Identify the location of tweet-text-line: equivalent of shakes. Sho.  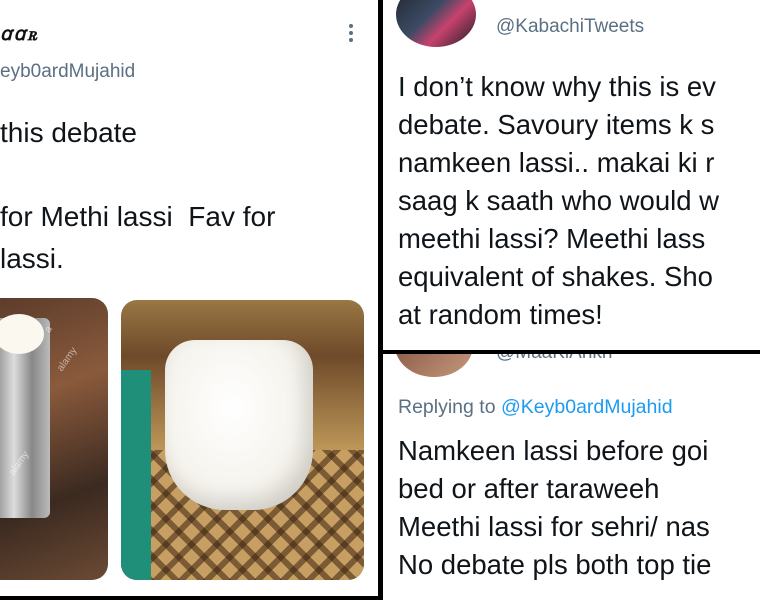
(555, 276).